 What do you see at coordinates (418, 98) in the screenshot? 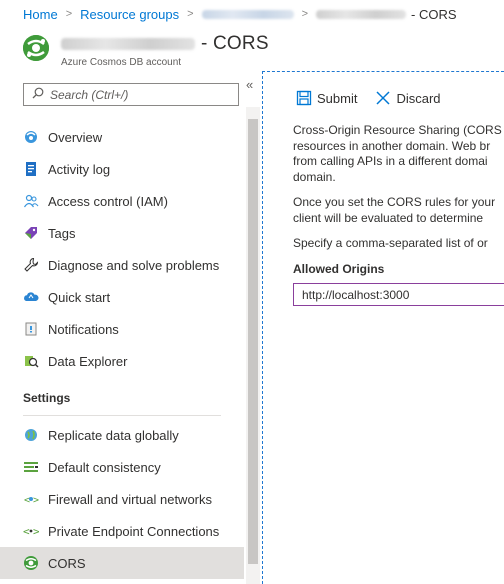
I see `discard-label: Discard` at bounding box center [418, 98].